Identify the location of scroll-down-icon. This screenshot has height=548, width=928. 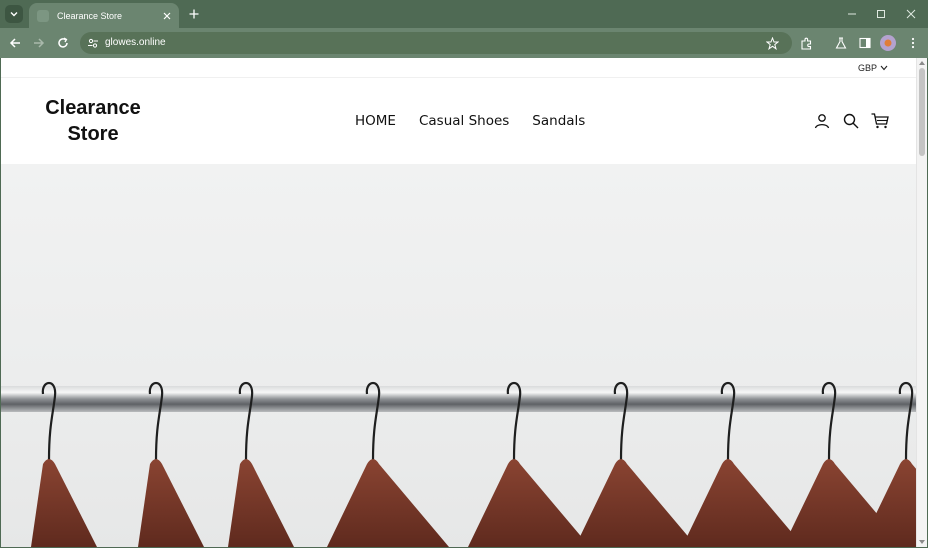
(922, 542).